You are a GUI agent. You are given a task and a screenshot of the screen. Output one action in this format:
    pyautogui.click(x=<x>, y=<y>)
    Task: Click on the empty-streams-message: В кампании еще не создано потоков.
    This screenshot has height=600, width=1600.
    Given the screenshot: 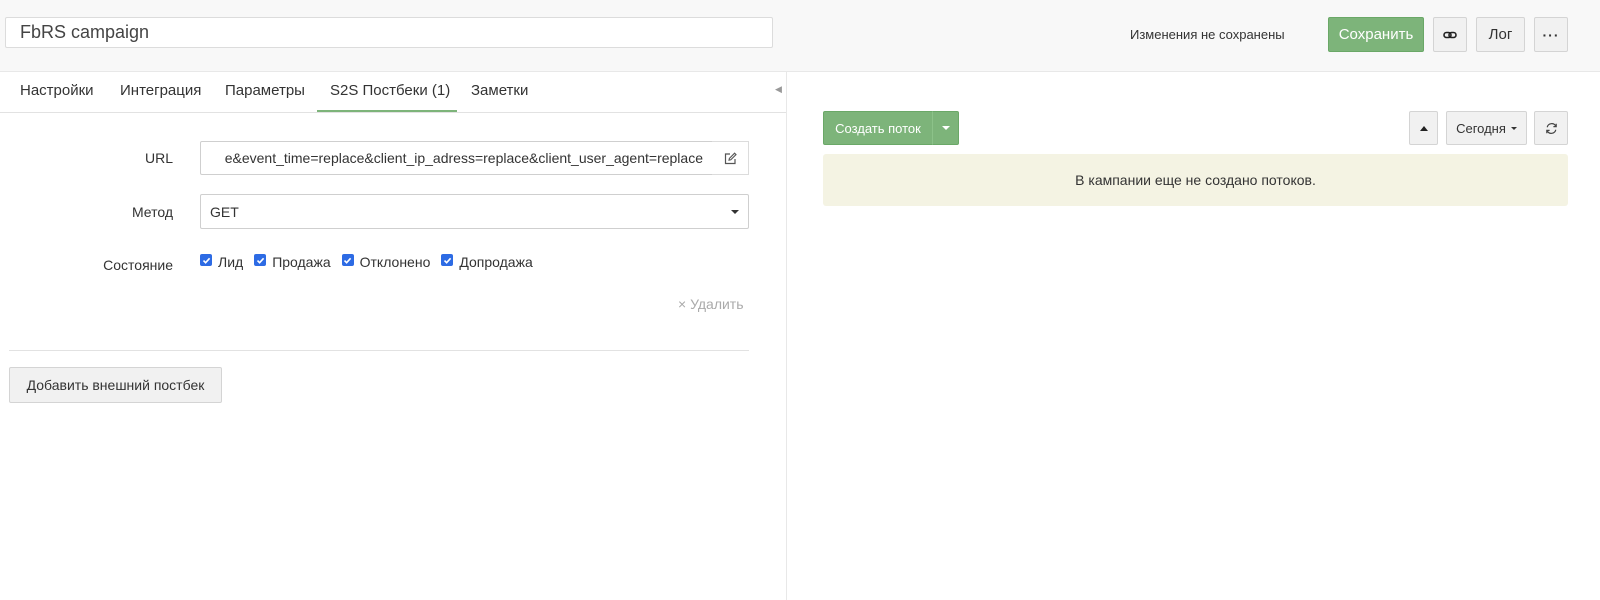 What is the action you would take?
    pyautogui.click(x=1195, y=180)
    